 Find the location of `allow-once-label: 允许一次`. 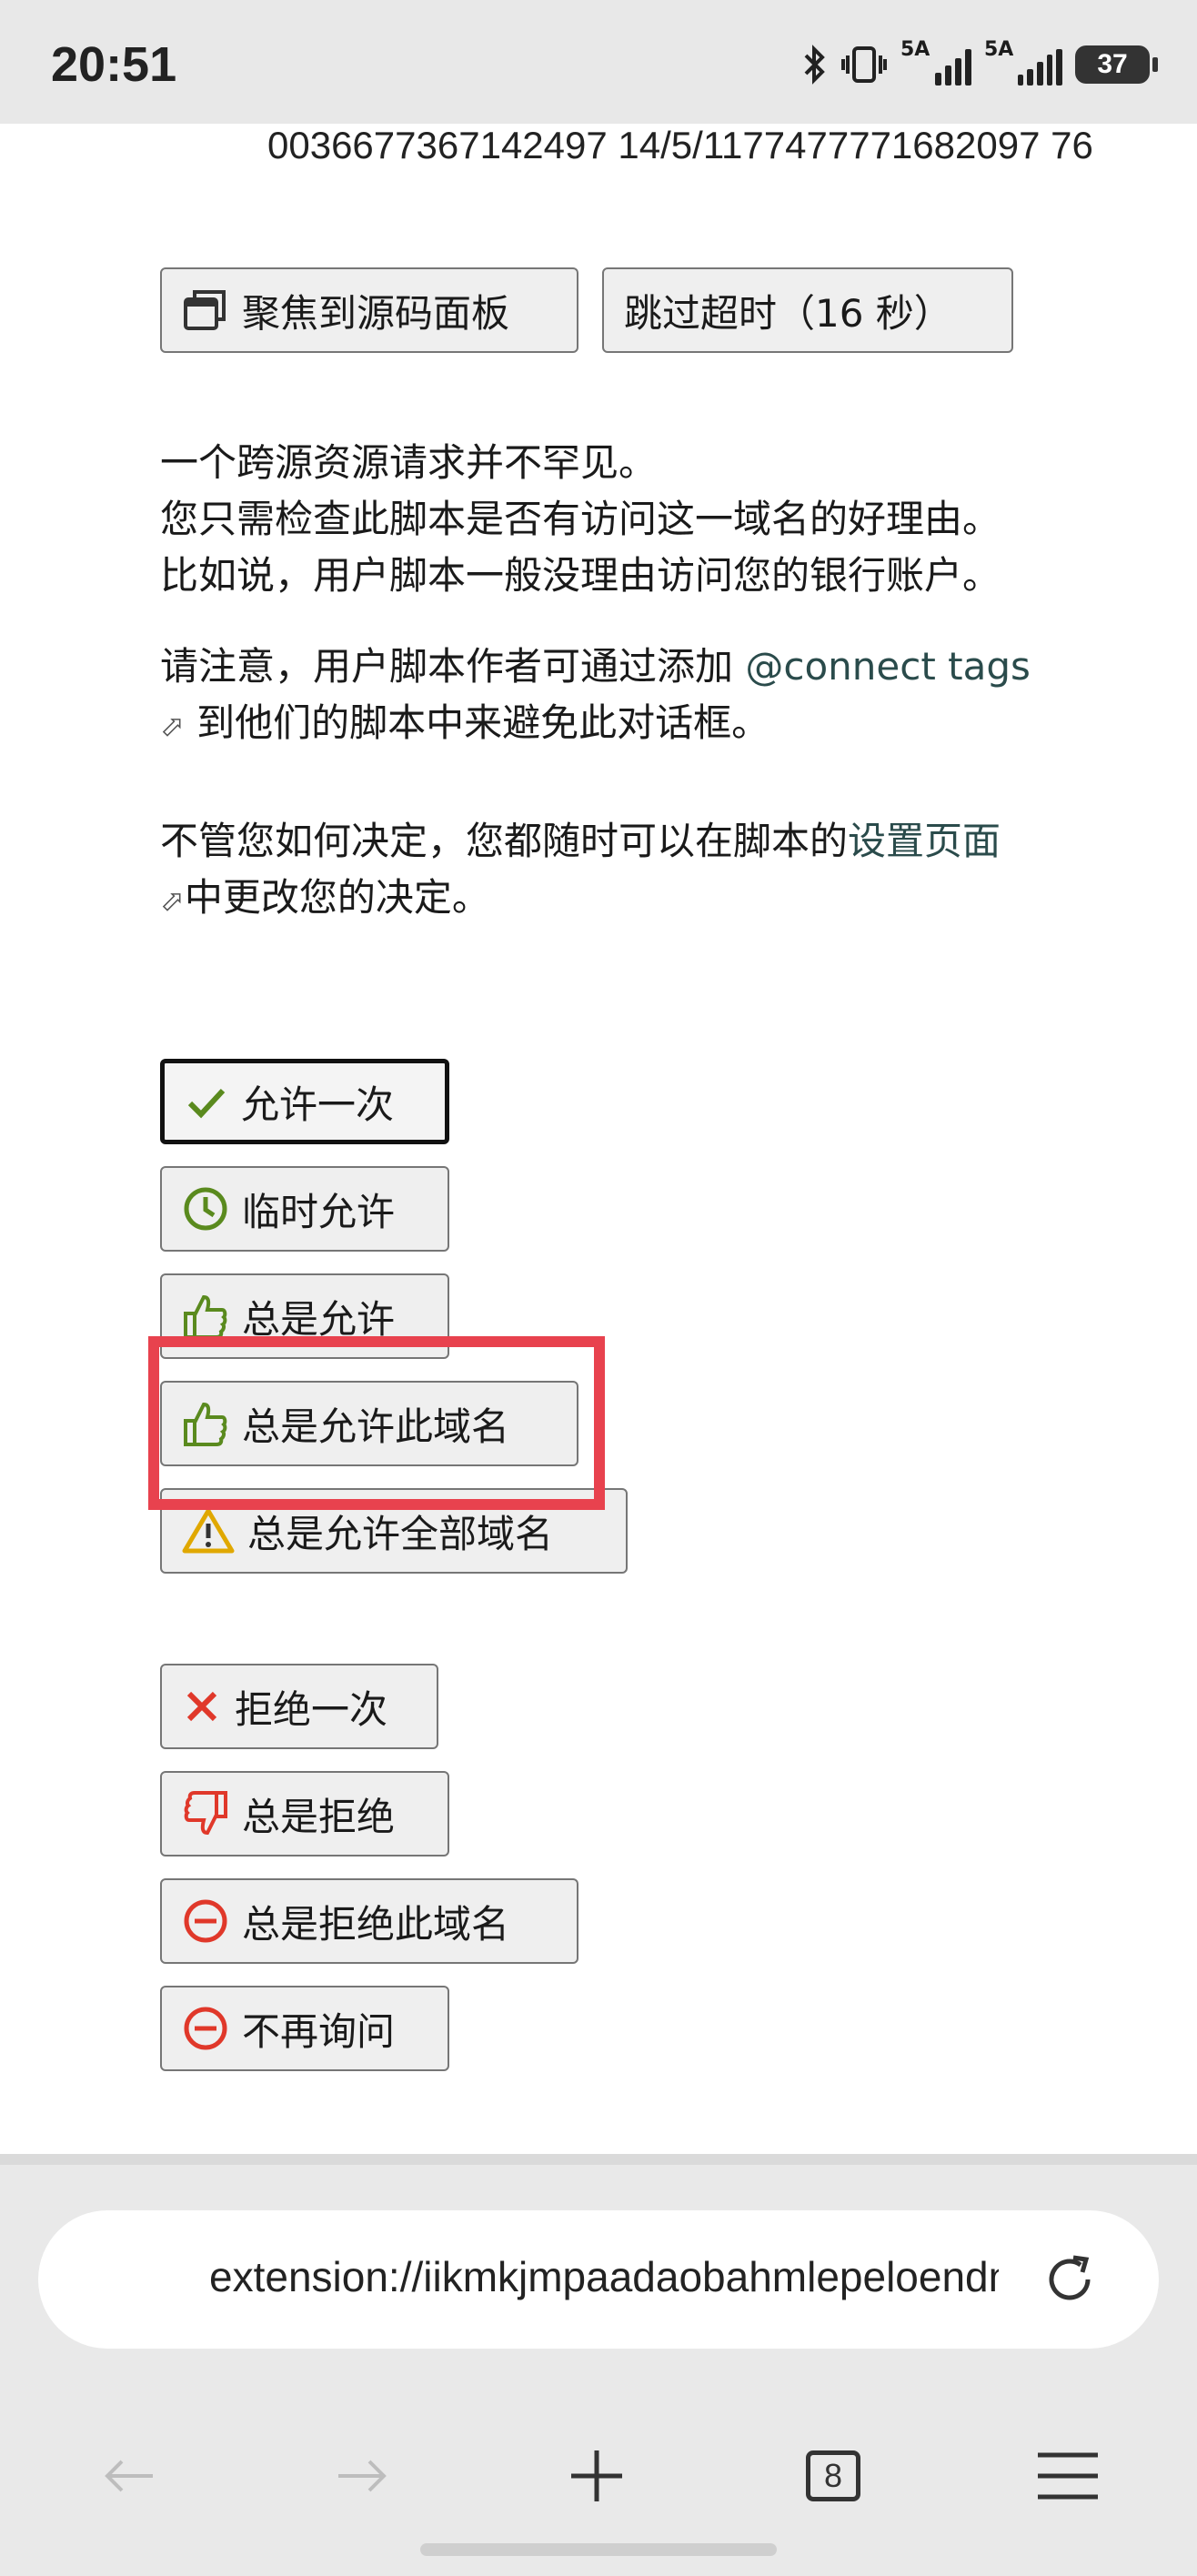

allow-once-label: 允许一次 is located at coordinates (318, 1104).